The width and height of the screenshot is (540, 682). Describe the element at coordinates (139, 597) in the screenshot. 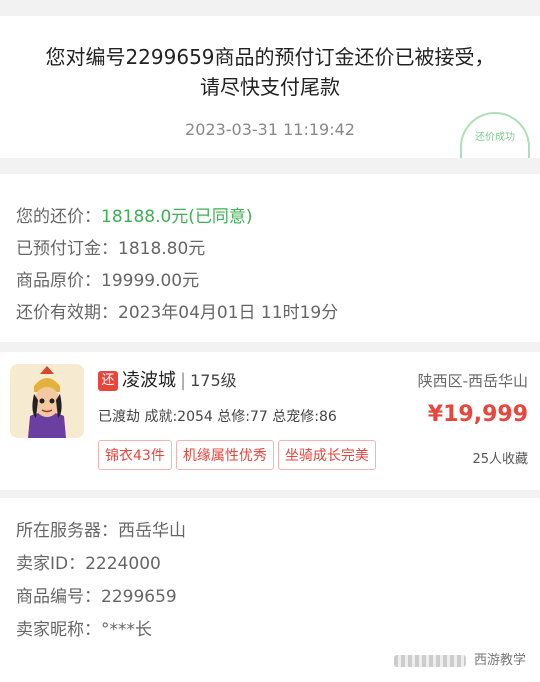

I see `item-number-value: 2299659` at that location.